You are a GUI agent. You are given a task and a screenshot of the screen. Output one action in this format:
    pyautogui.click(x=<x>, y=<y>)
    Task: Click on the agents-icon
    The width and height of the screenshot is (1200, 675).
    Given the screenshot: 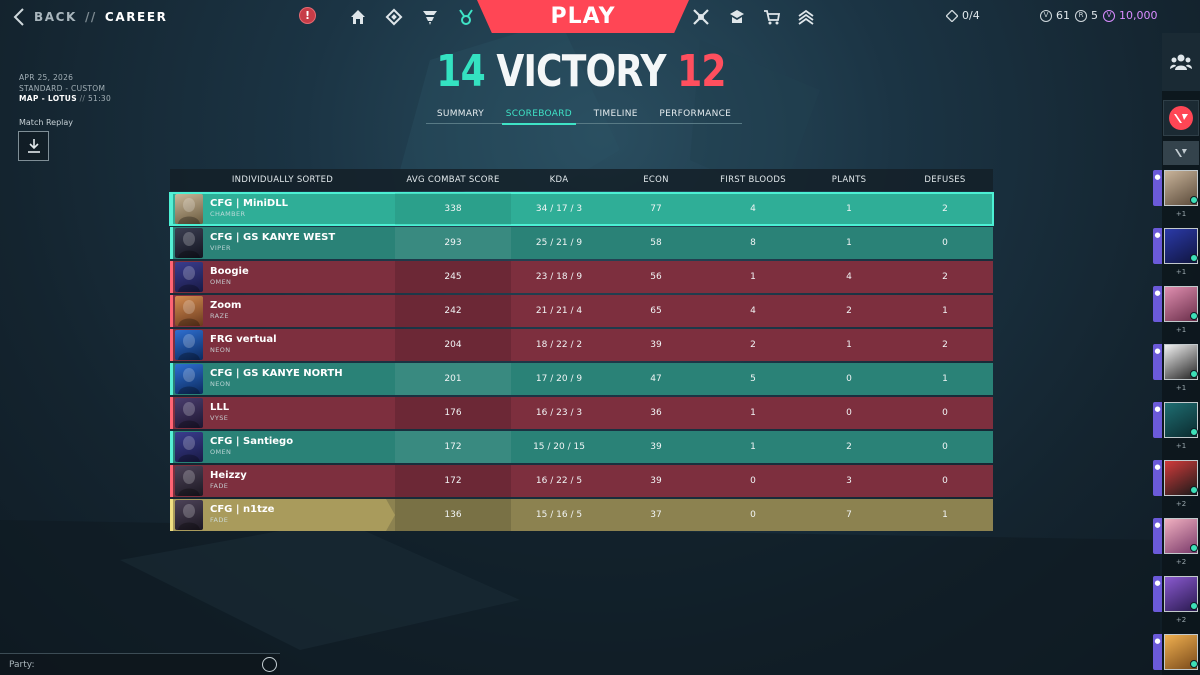 What is the action you would take?
    pyautogui.click(x=430, y=17)
    